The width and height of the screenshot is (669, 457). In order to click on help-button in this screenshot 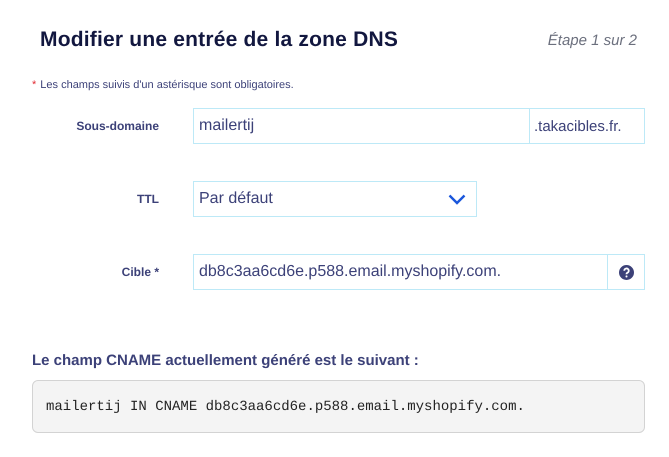, I will do `click(626, 272)`.